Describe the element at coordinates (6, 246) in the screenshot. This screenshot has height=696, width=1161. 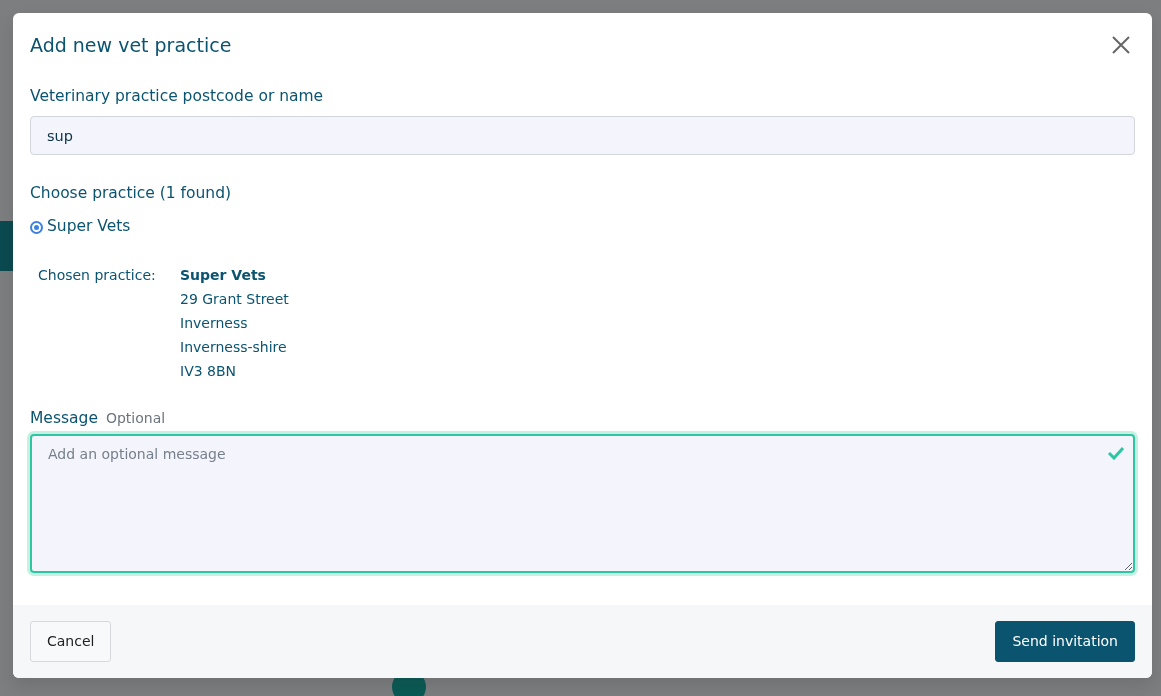
I see `menu-highlight` at that location.